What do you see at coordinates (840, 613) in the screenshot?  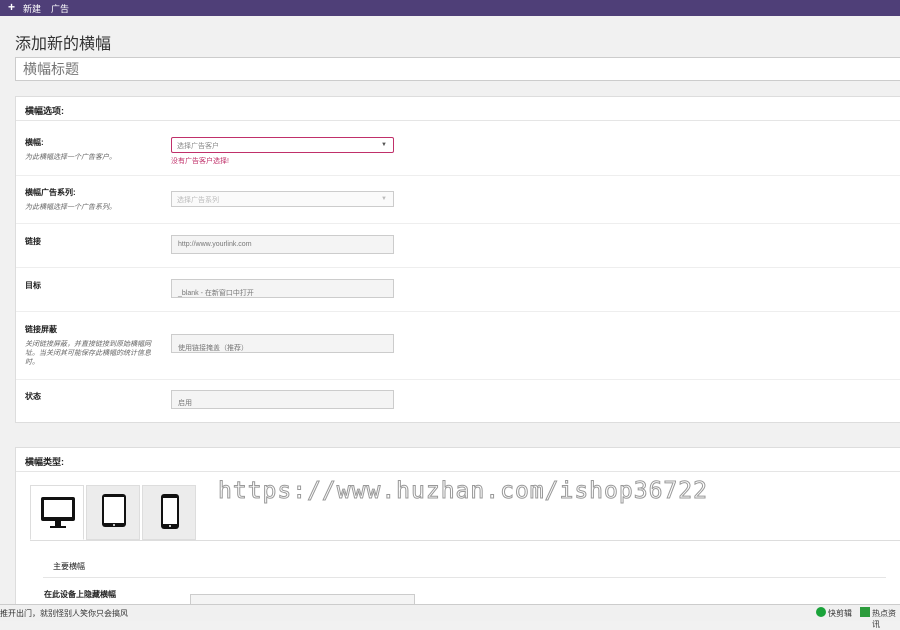 I see `quick-clip-link: 快剪辑` at bounding box center [840, 613].